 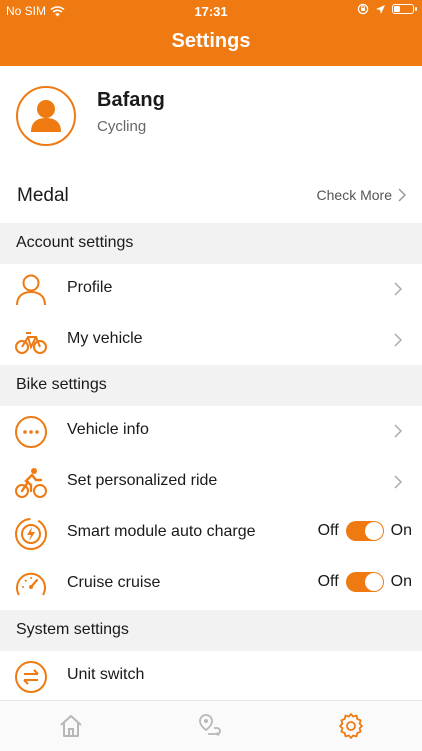 What do you see at coordinates (142, 480) in the screenshot?
I see `row-label: Set personalized ride` at bounding box center [142, 480].